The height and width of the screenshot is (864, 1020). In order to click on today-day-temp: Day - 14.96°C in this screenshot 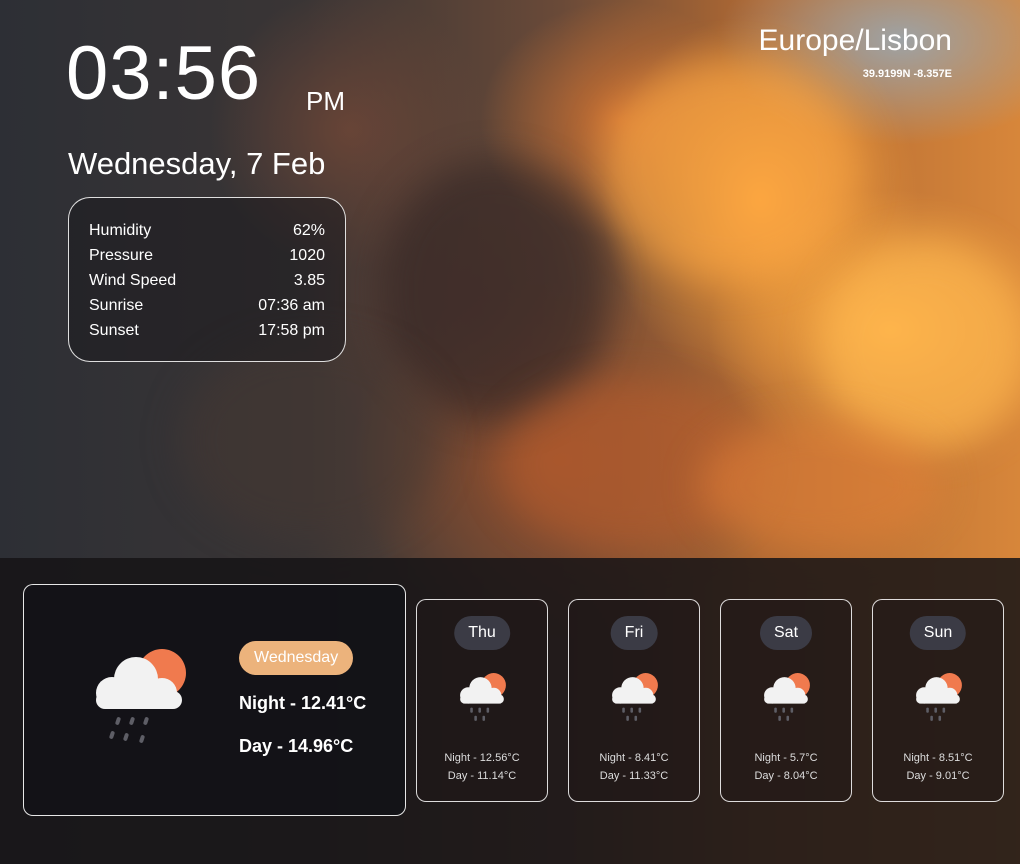, I will do `click(296, 746)`.